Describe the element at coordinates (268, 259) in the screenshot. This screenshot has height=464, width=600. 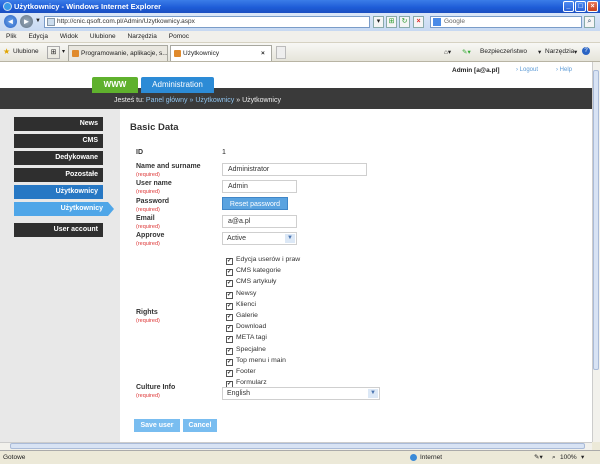
I see `rights-checkbox-label: Edycja userów i praw` at that location.